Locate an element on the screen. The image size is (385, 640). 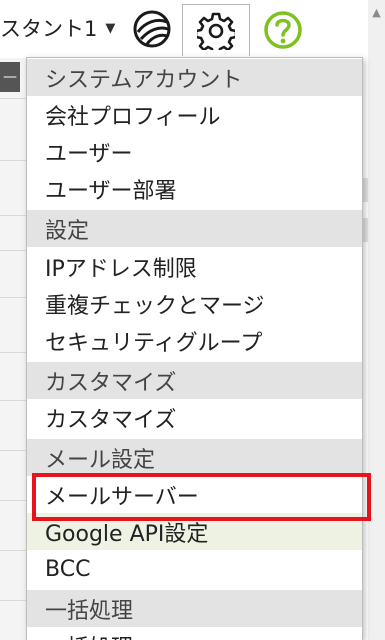
menu-item-user-departments: ユーザー部署 is located at coordinates (194, 188).